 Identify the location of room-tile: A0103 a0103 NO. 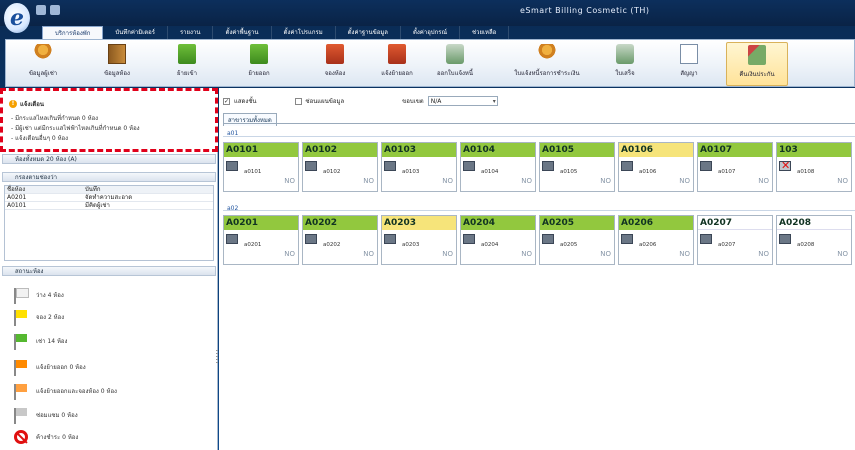
(419, 167).